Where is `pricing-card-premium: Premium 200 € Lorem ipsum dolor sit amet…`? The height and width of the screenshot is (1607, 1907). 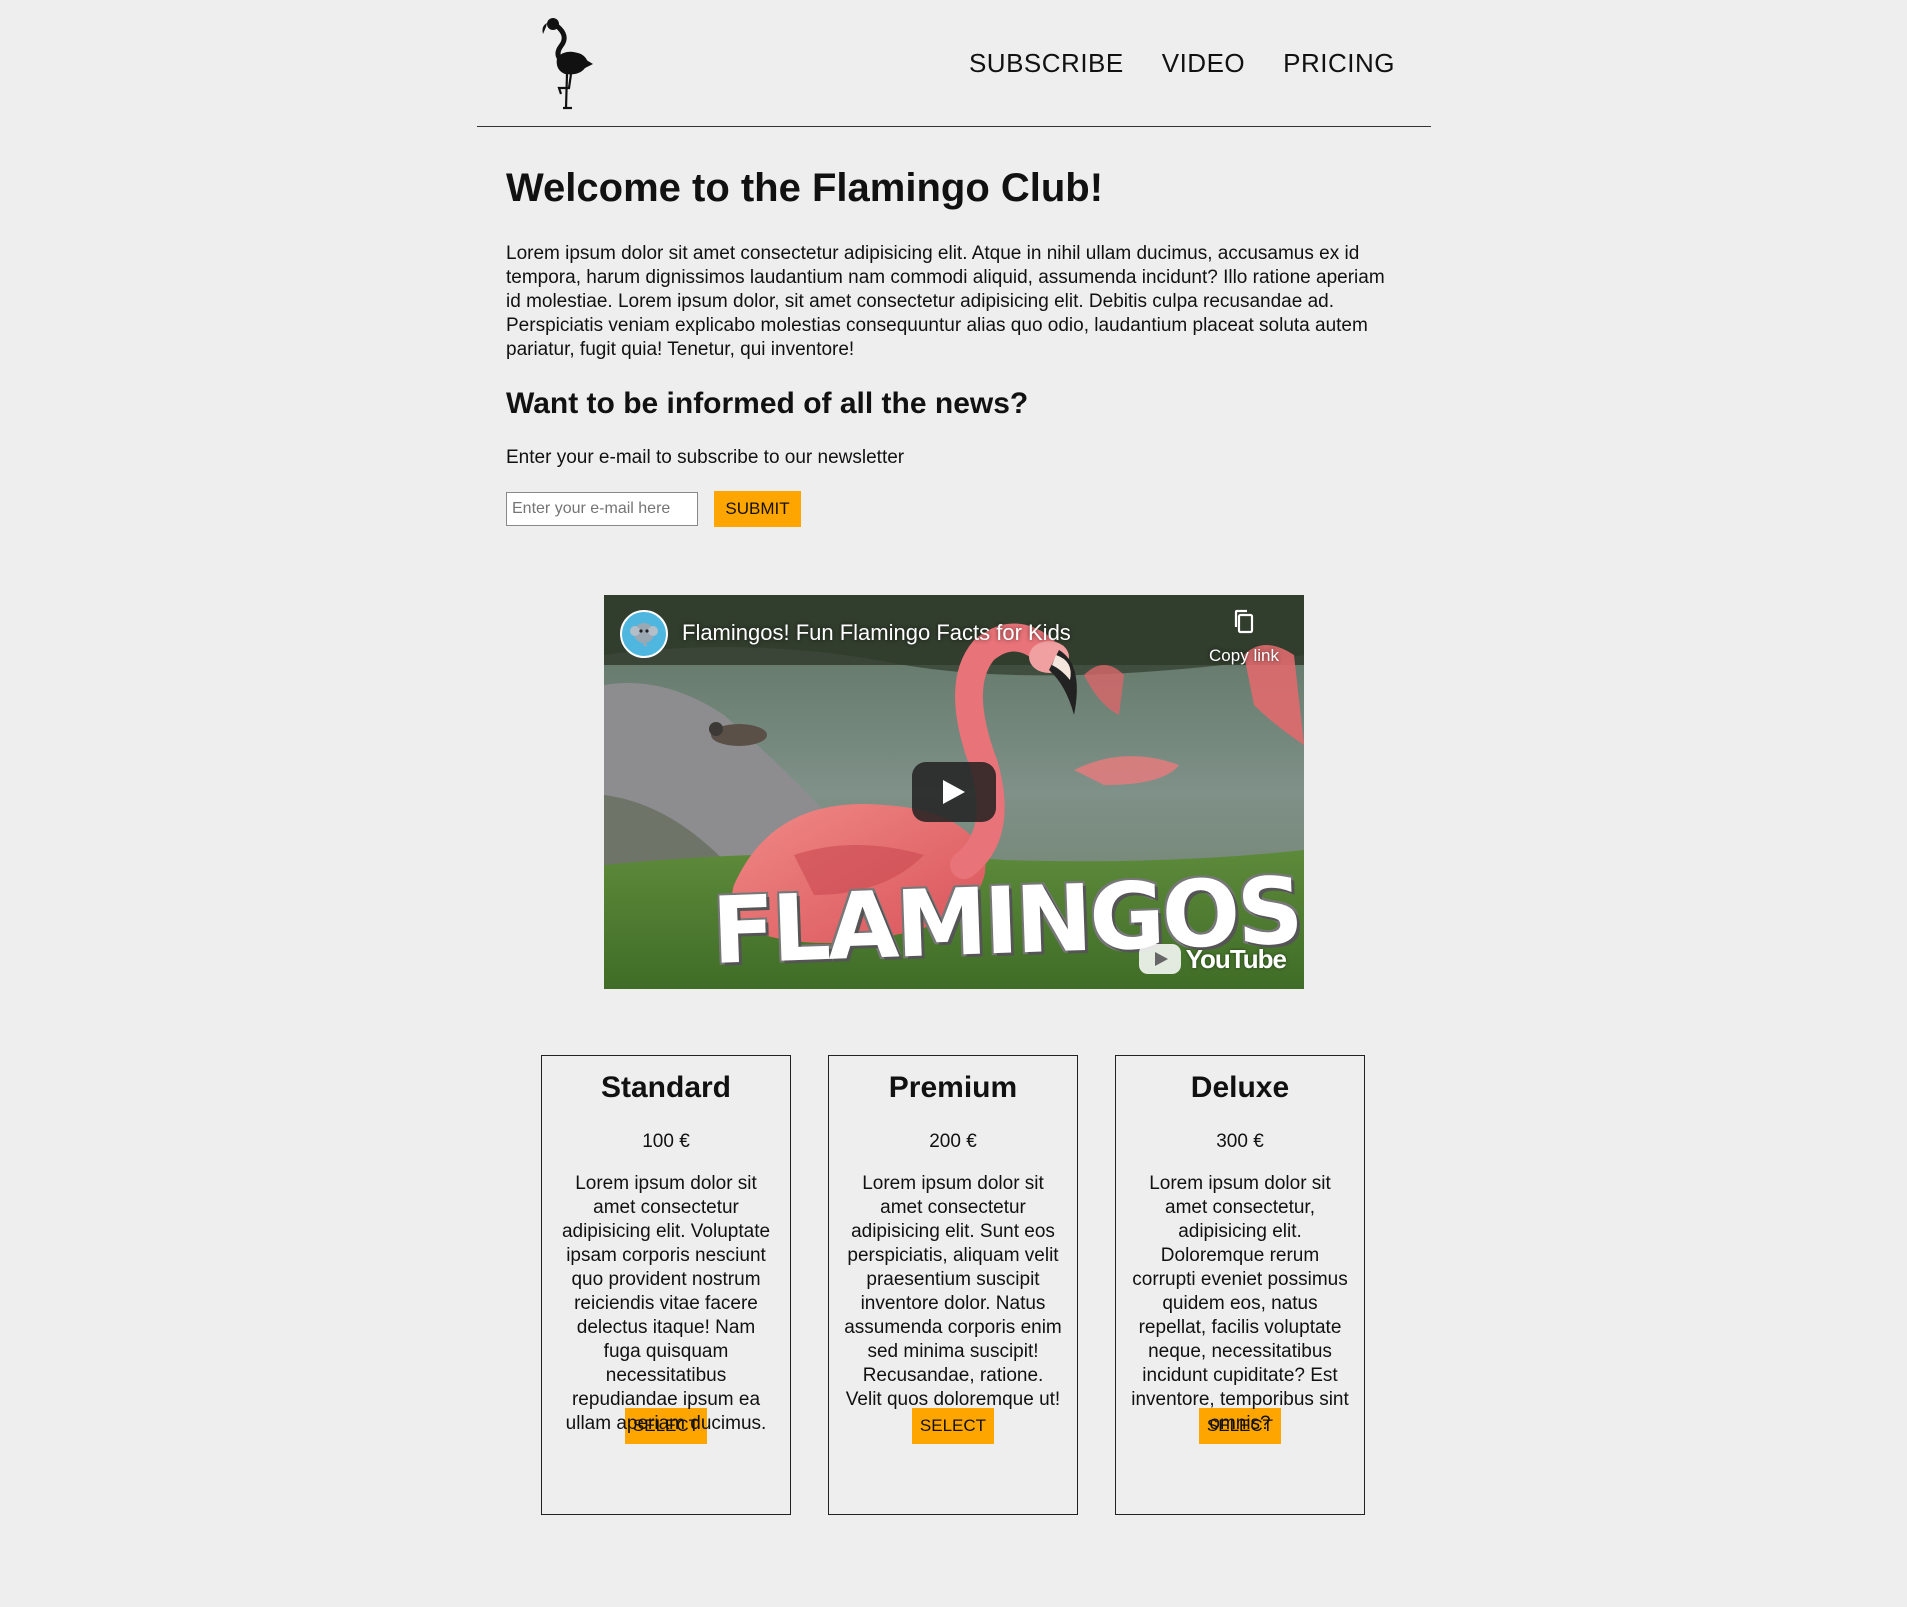
pricing-card-premium: Premium 200 € Lorem ipsum dolor sit amet… is located at coordinates (953, 1285).